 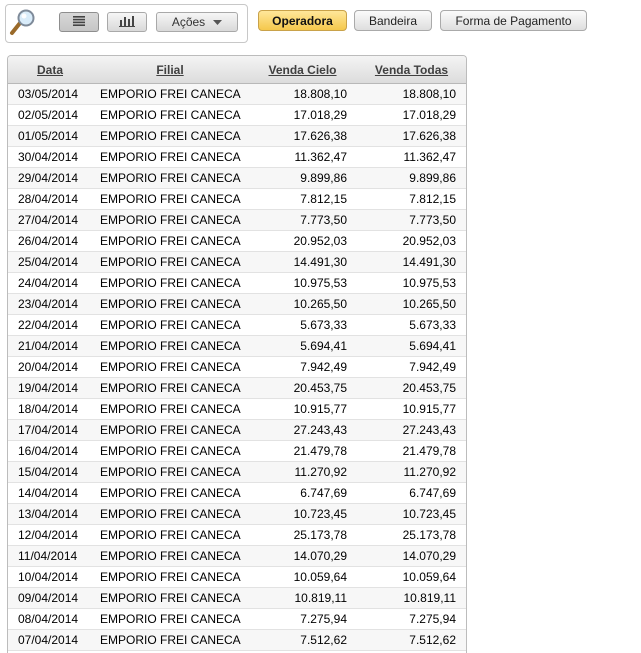 What do you see at coordinates (302, 325) in the screenshot?
I see `cell-venda-cielo: 5.673,33` at bounding box center [302, 325].